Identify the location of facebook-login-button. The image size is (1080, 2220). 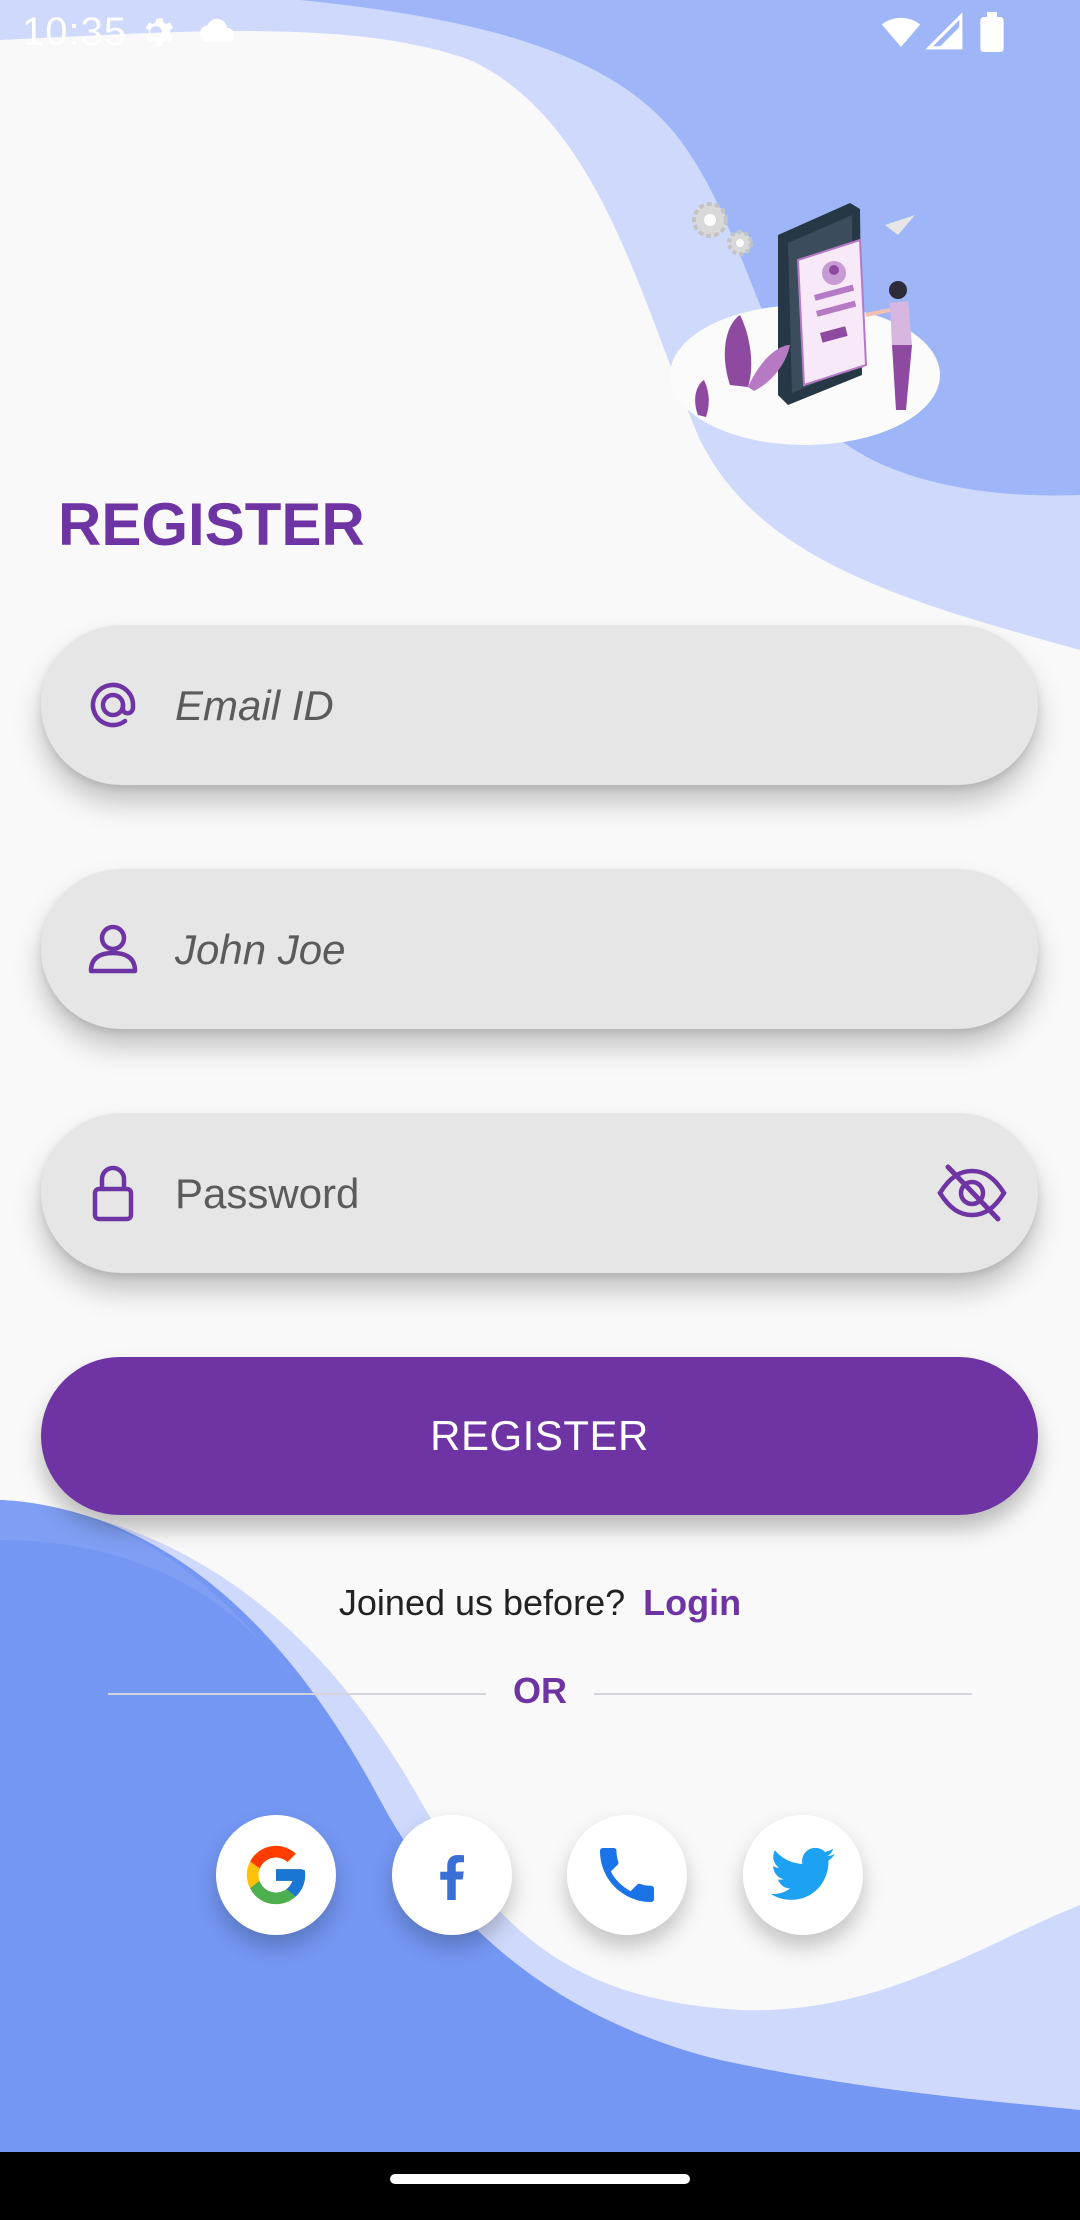
(452, 1875).